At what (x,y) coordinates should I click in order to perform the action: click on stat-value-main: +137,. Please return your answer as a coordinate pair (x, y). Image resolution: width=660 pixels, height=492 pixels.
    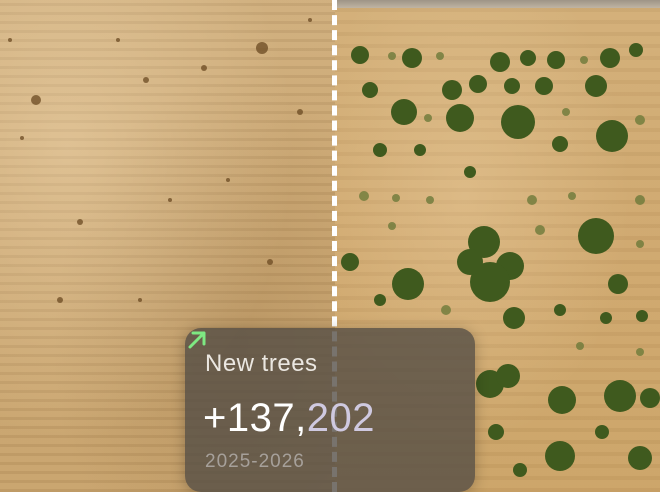
    Looking at the image, I should click on (255, 418).